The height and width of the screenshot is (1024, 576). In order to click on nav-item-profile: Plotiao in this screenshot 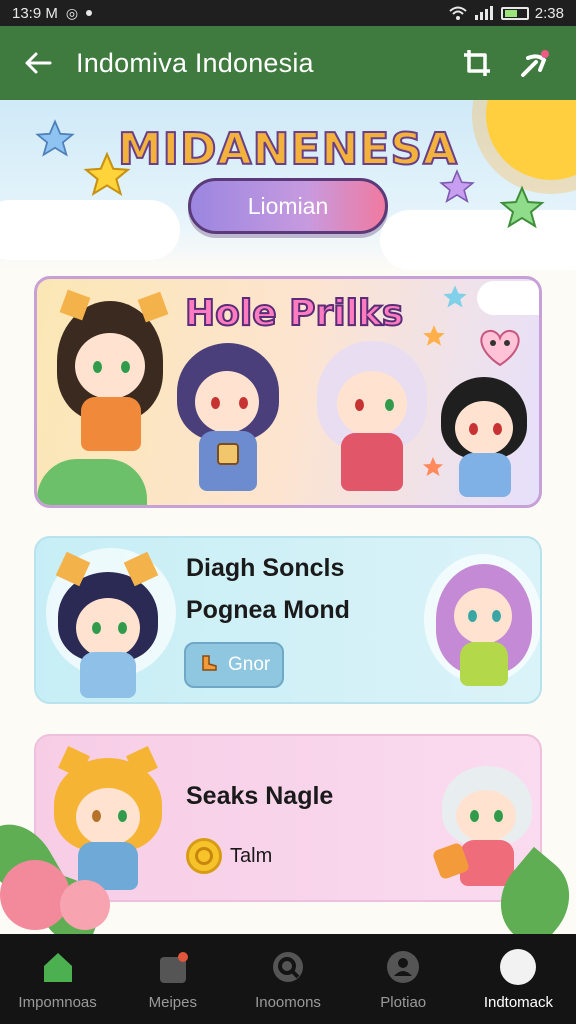, I will do `click(403, 979)`.